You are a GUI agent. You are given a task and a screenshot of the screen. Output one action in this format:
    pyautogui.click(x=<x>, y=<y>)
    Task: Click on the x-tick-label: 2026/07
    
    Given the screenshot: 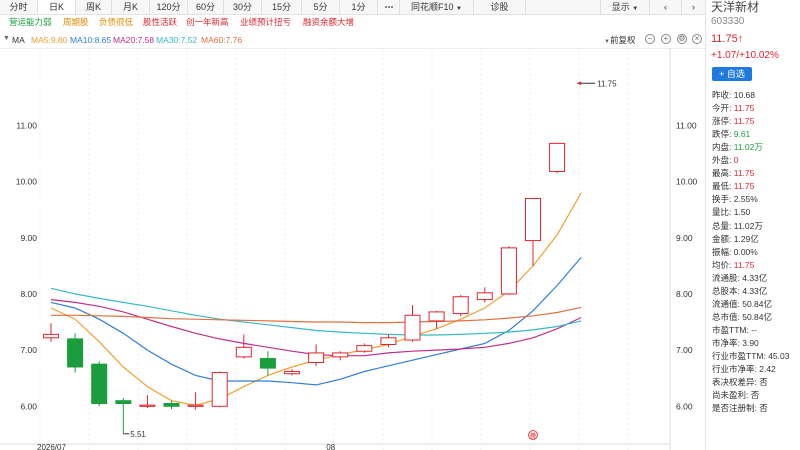 What is the action you would take?
    pyautogui.click(x=51, y=446)
    